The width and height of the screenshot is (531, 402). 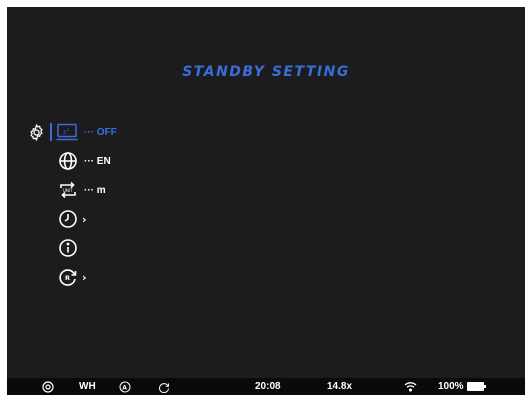 What do you see at coordinates (476, 386) in the screenshot?
I see `battery-icon` at bounding box center [476, 386].